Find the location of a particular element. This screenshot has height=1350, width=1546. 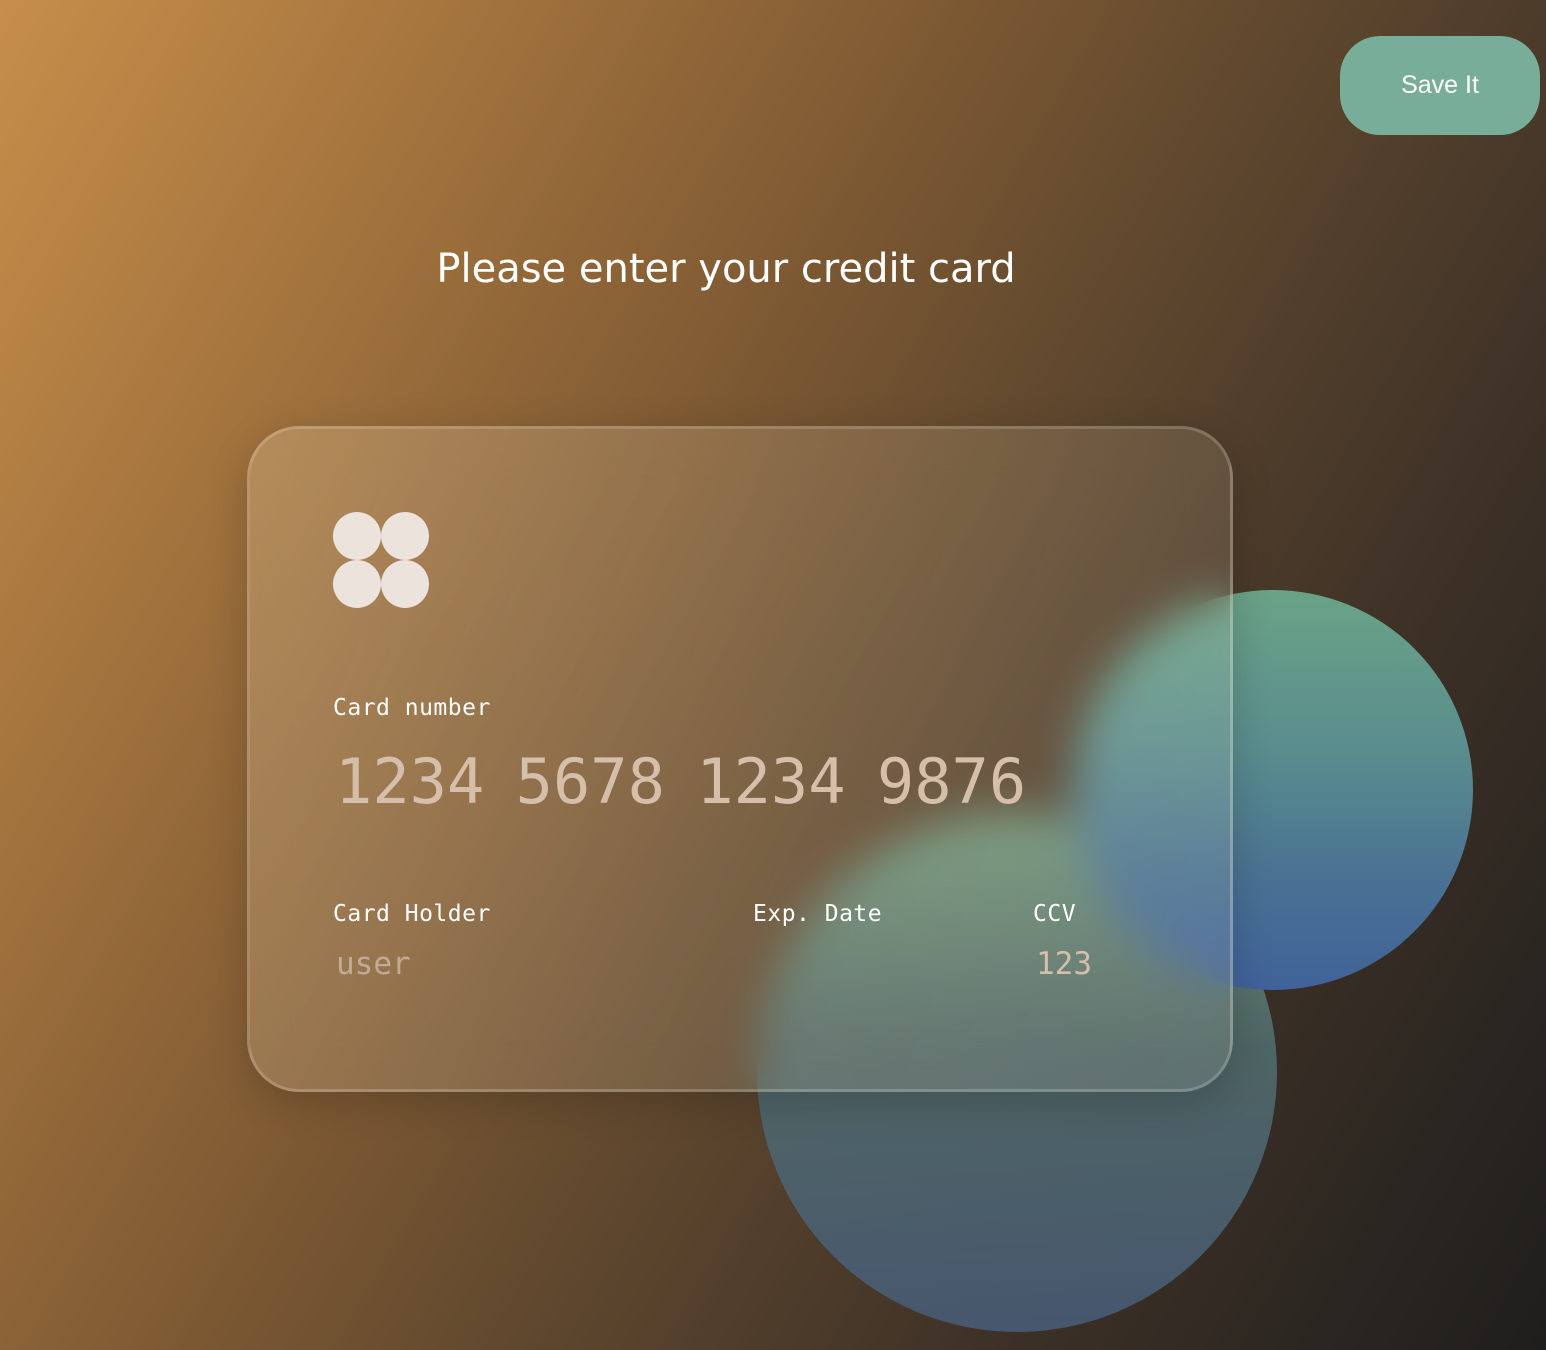

exp-date-input is located at coordinates (865, 964).